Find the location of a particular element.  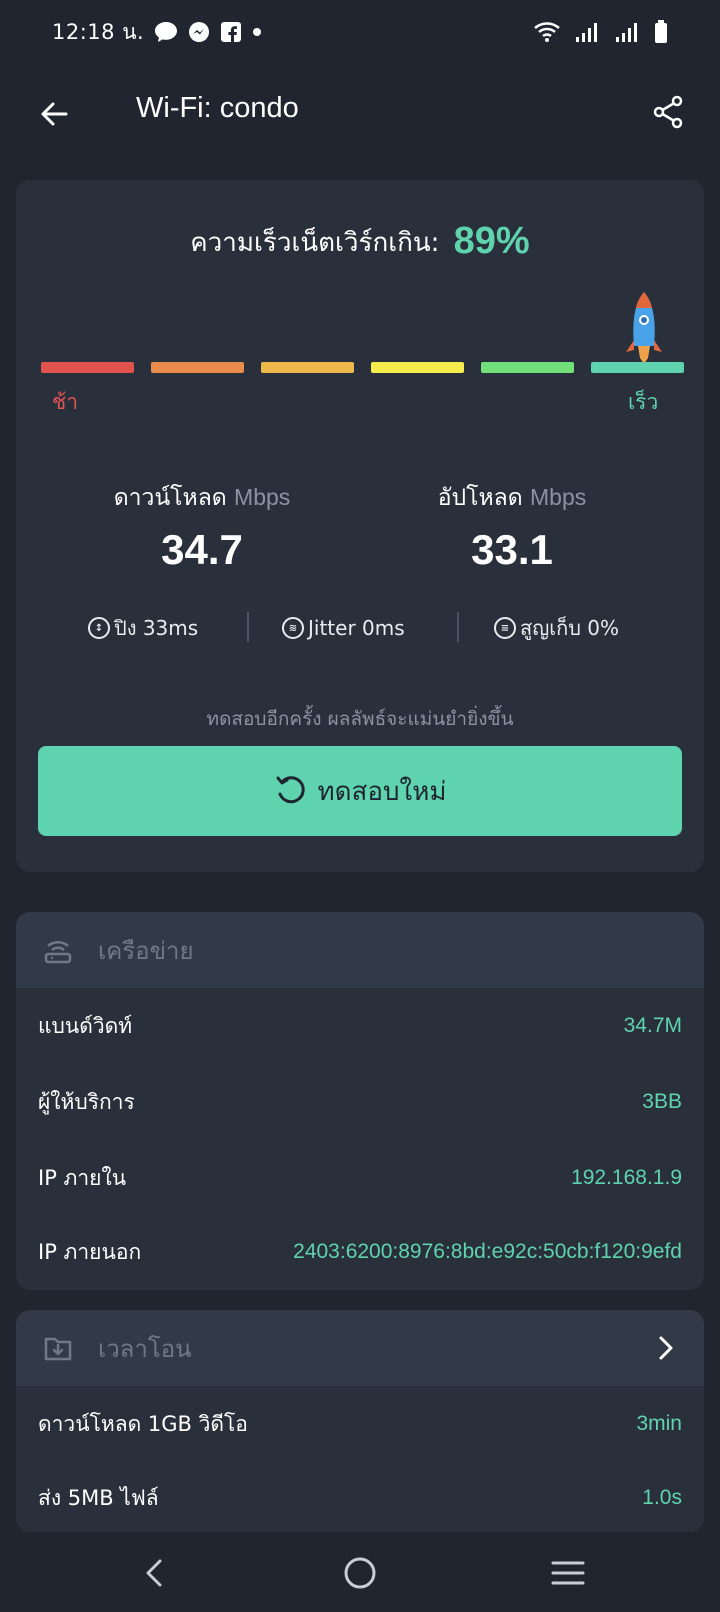

meter-fast-label: เร็ว is located at coordinates (643, 402).